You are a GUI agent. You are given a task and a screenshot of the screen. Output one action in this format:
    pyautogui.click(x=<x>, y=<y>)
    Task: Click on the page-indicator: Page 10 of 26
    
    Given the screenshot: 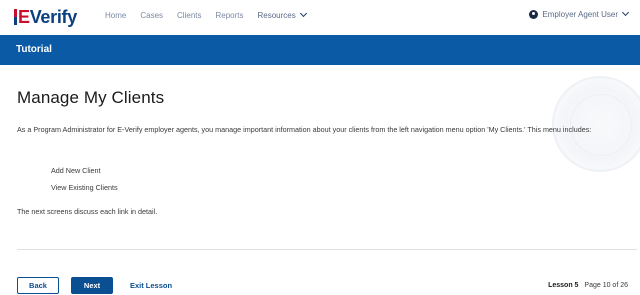 What is the action you would take?
    pyautogui.click(x=606, y=285)
    